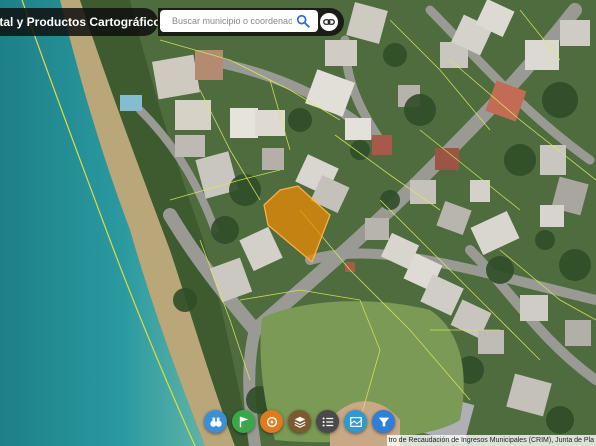 This screenshot has width=596, height=446. I want to click on list-button, so click(327, 421).